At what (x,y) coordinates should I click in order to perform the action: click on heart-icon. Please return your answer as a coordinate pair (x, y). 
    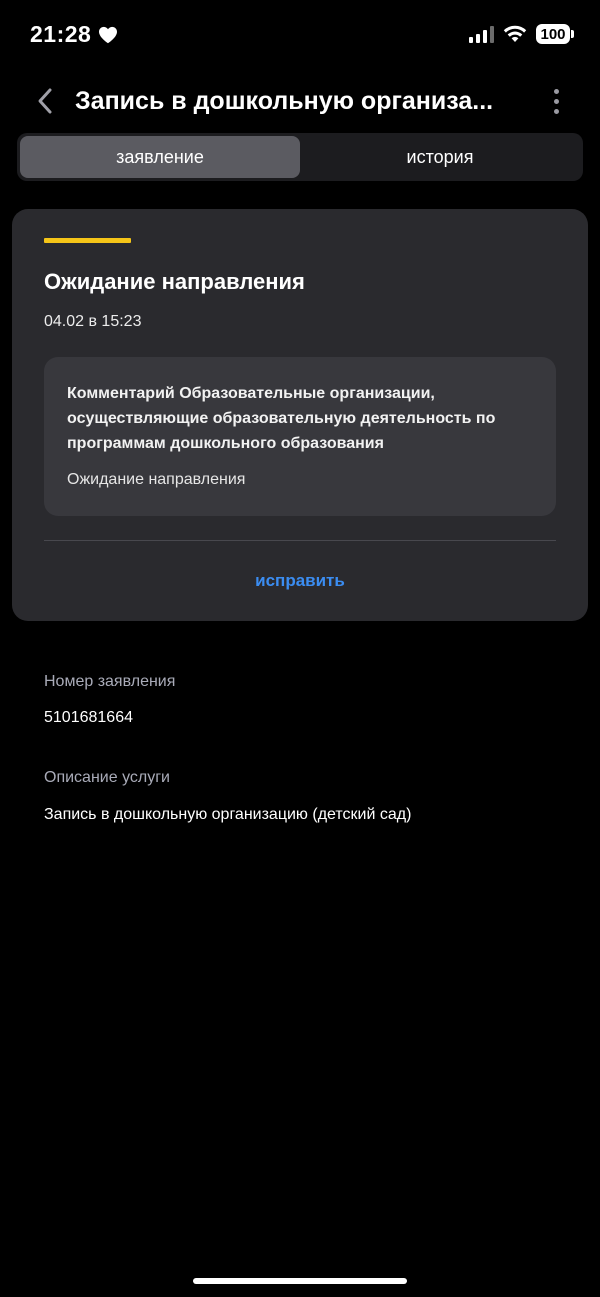
    Looking at the image, I should click on (108, 34).